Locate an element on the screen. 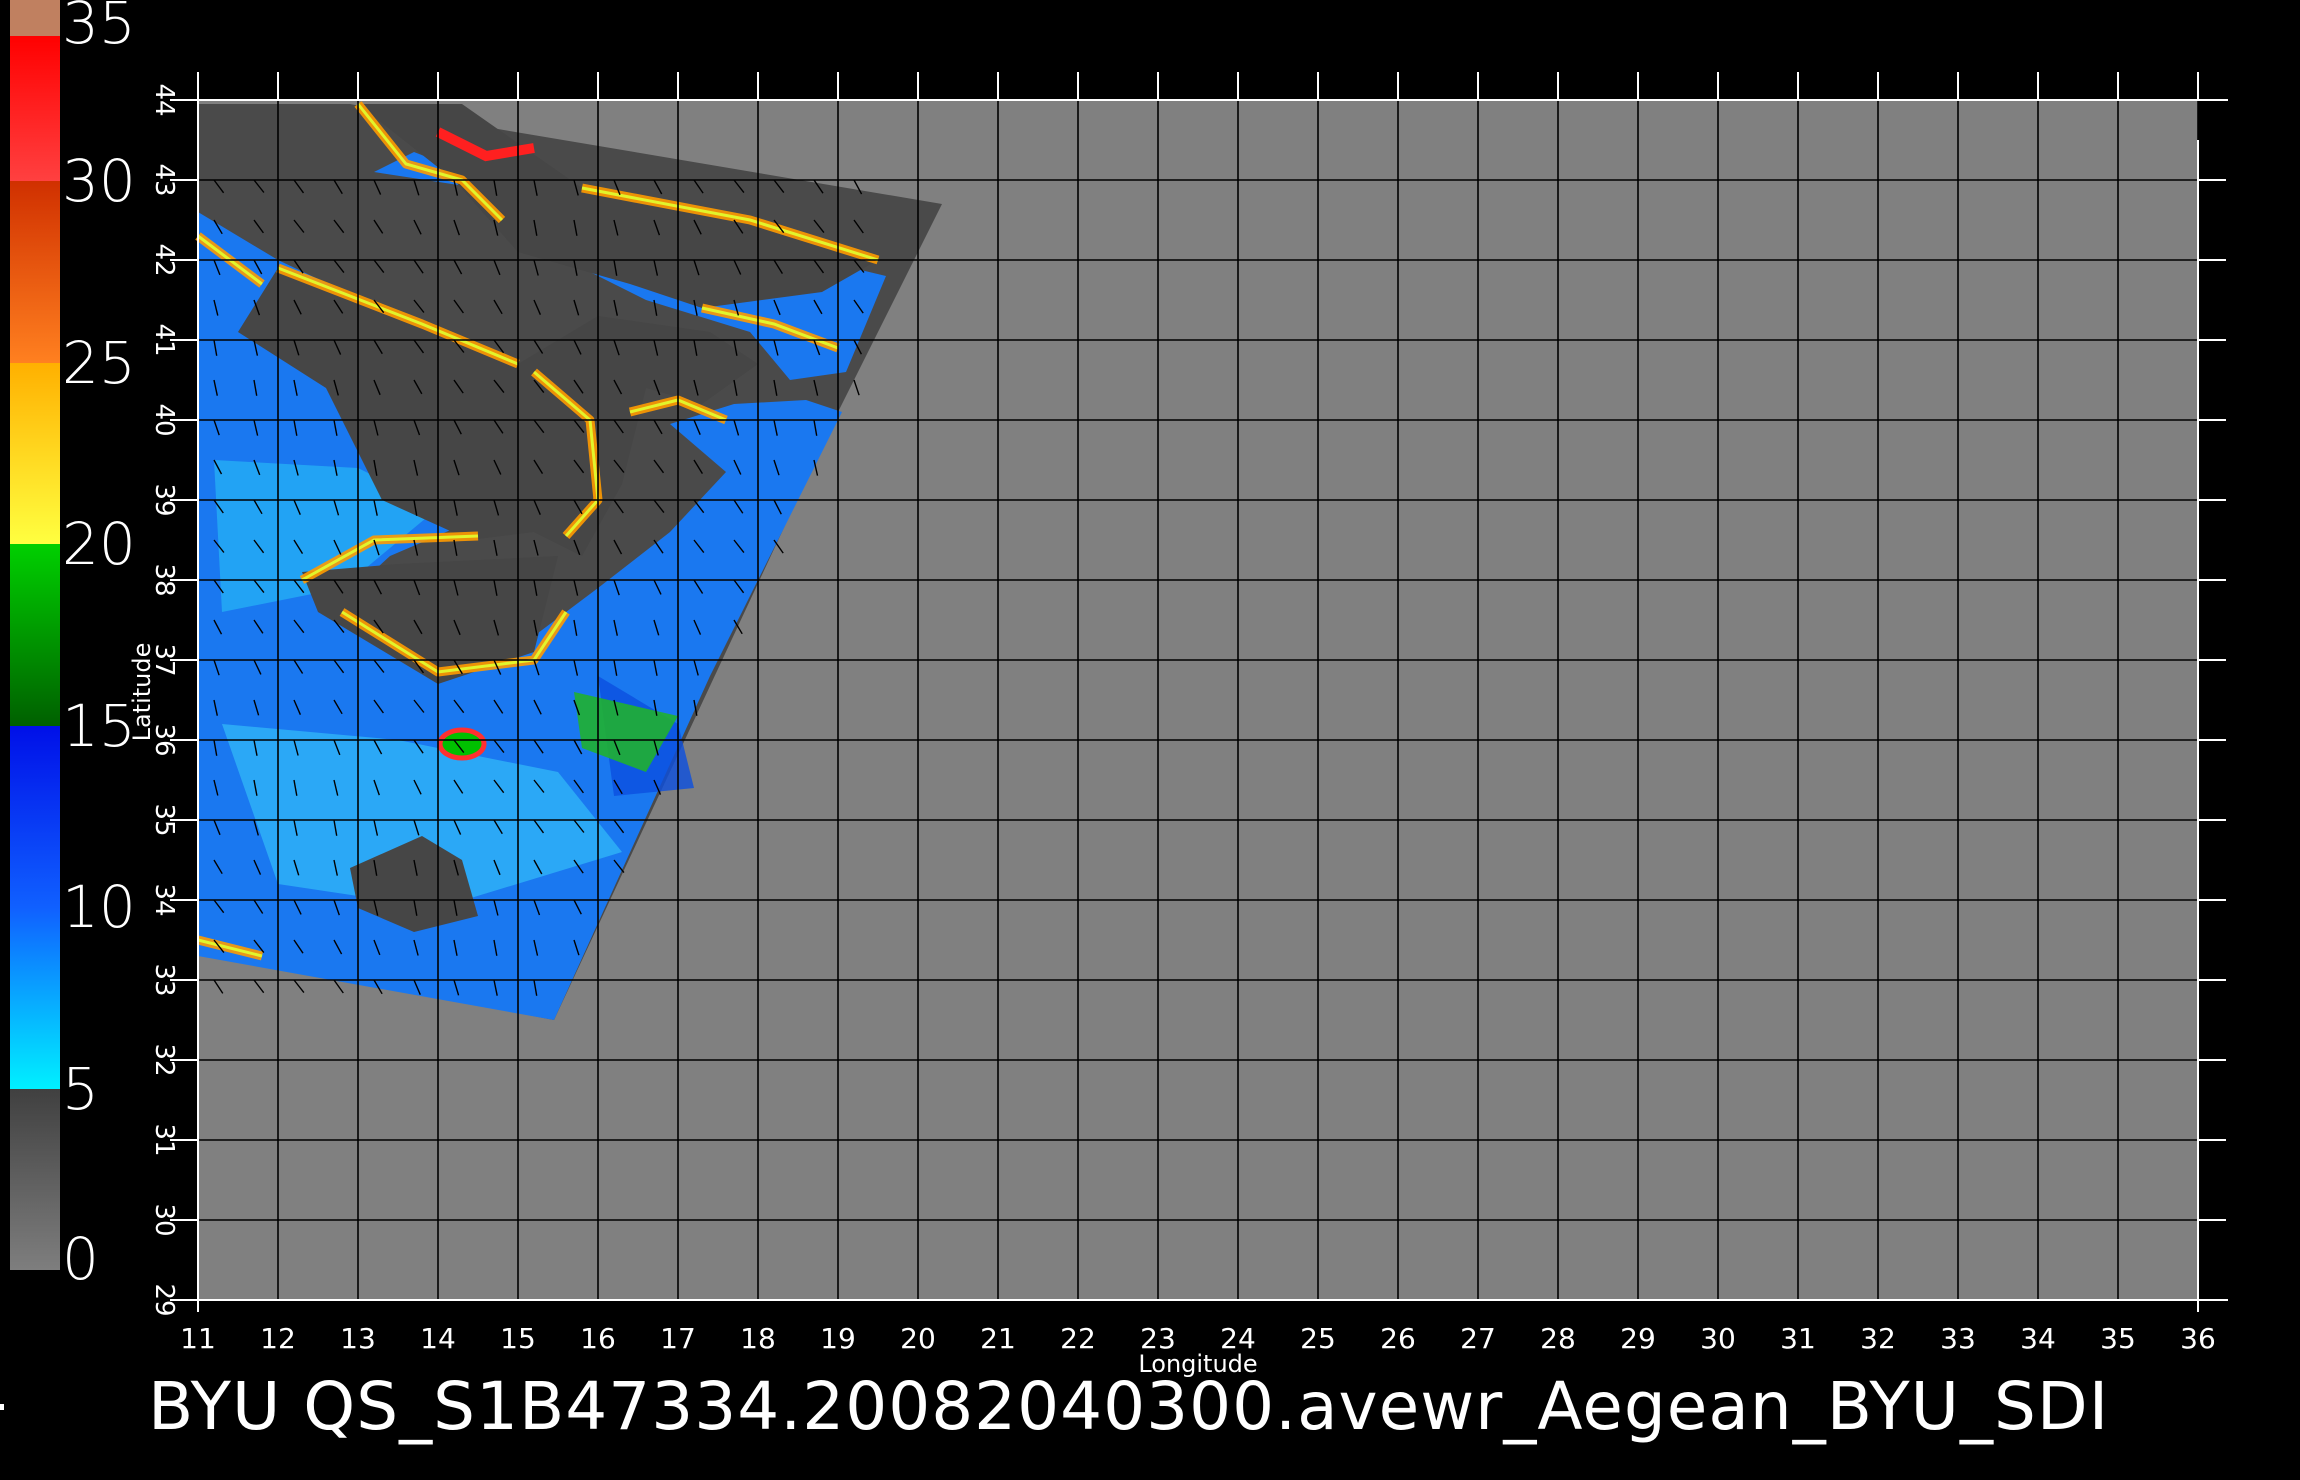 The height and width of the screenshot is (1480, 2300). x-tick-label: 11 is located at coordinates (198, 1338).